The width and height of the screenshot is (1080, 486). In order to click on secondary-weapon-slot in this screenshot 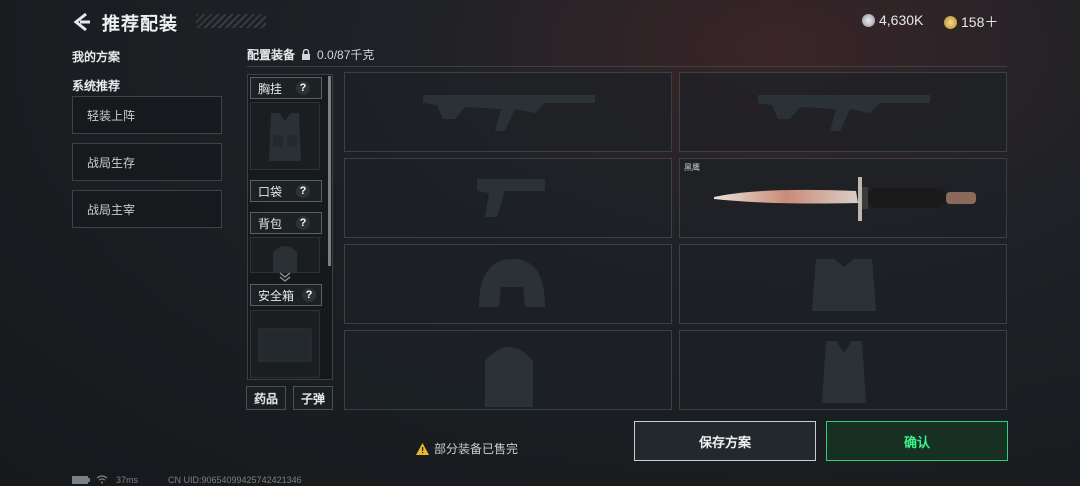, I will do `click(843, 112)`.